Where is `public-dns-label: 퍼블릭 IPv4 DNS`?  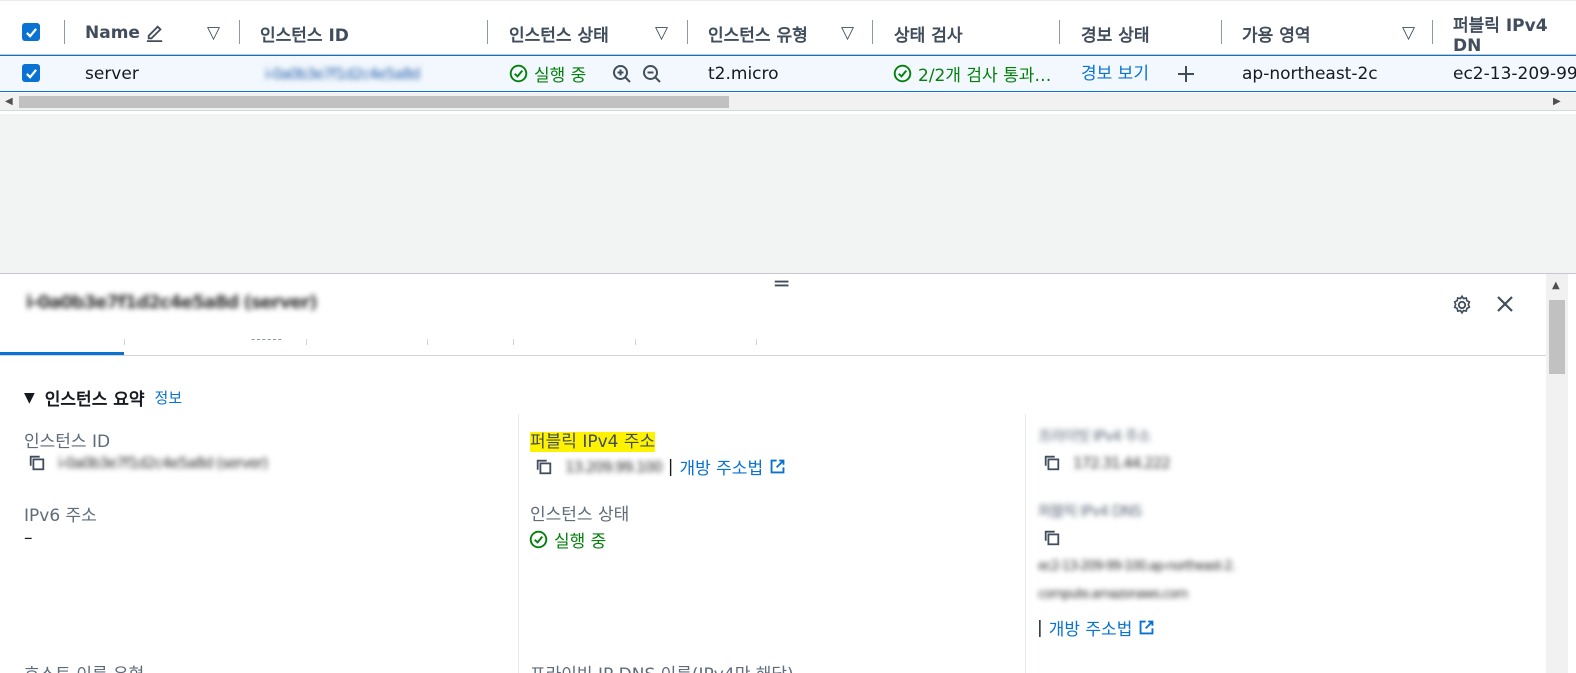 public-dns-label: 퍼블릭 IPv4 DNS is located at coordinates (1090, 511).